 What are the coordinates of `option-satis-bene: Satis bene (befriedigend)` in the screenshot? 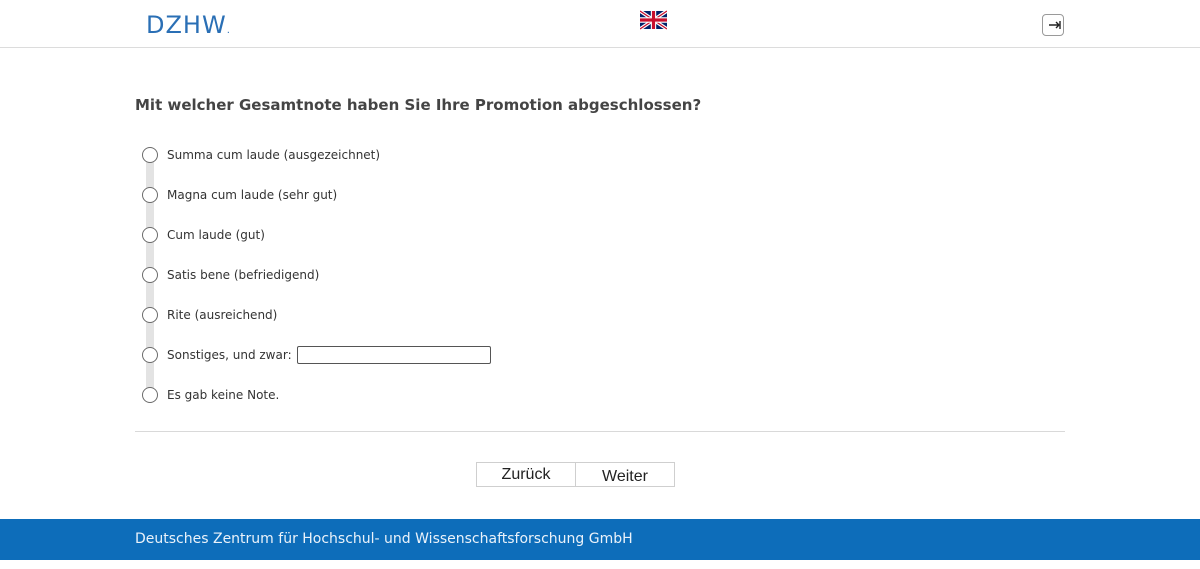 It's located at (230, 275).